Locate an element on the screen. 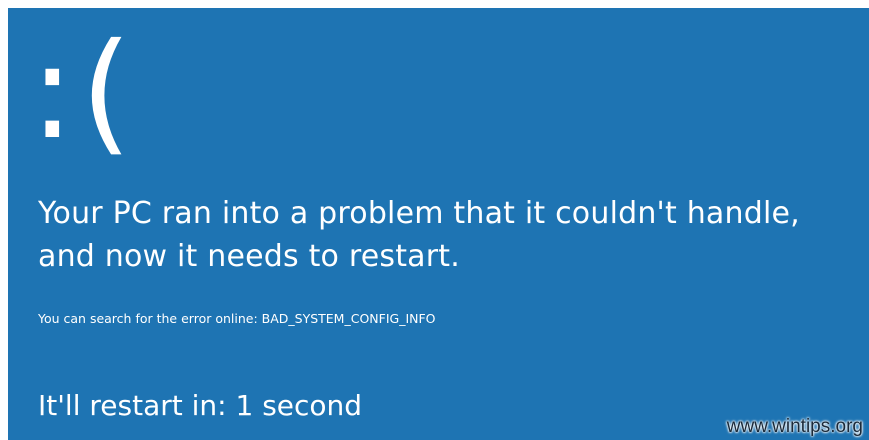  sad-face-emoticon: :( is located at coordinates (84, 92).